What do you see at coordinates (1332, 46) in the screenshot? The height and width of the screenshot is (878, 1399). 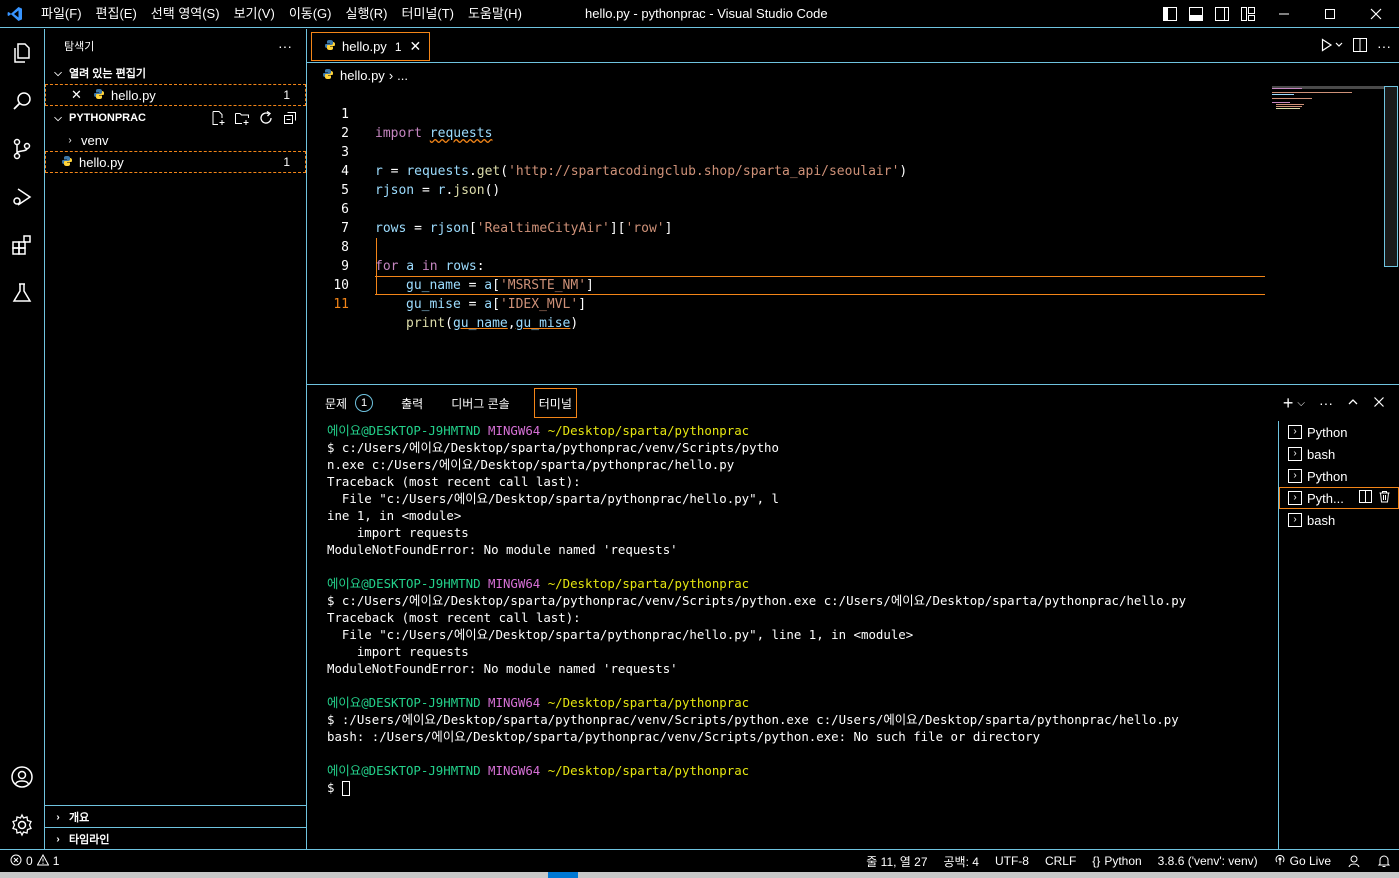 I see `run-python-file-icon` at bounding box center [1332, 46].